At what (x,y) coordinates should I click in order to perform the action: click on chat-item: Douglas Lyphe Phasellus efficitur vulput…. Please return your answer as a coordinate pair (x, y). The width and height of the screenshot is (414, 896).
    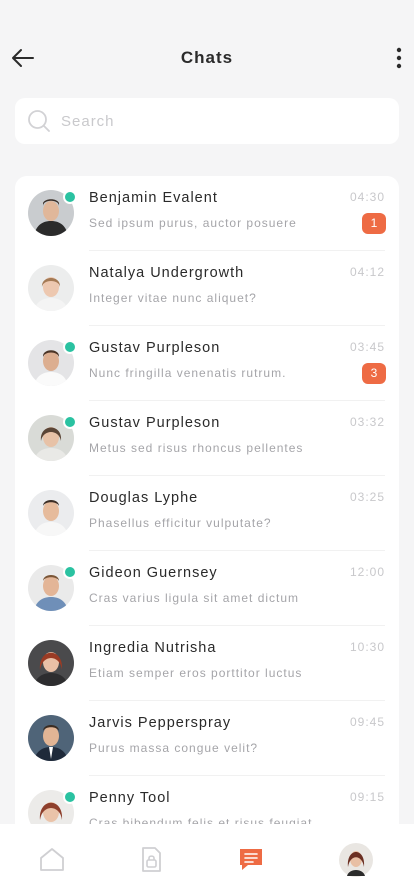
    Looking at the image, I should click on (207, 513).